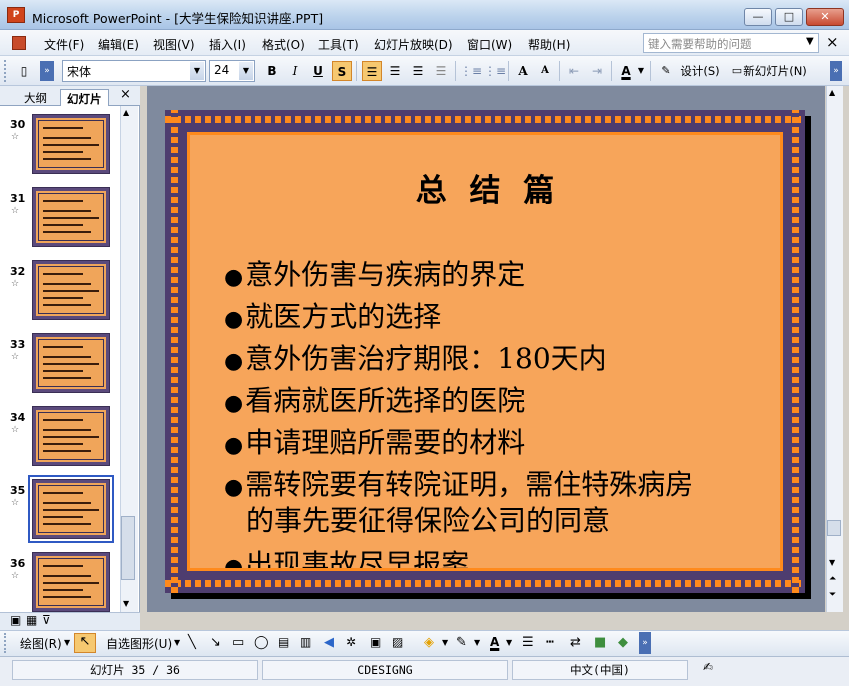 The image size is (849, 686). What do you see at coordinates (346, 555) in the screenshot?
I see `bullet-item: ●出现事故尽早报案` at bounding box center [346, 555].